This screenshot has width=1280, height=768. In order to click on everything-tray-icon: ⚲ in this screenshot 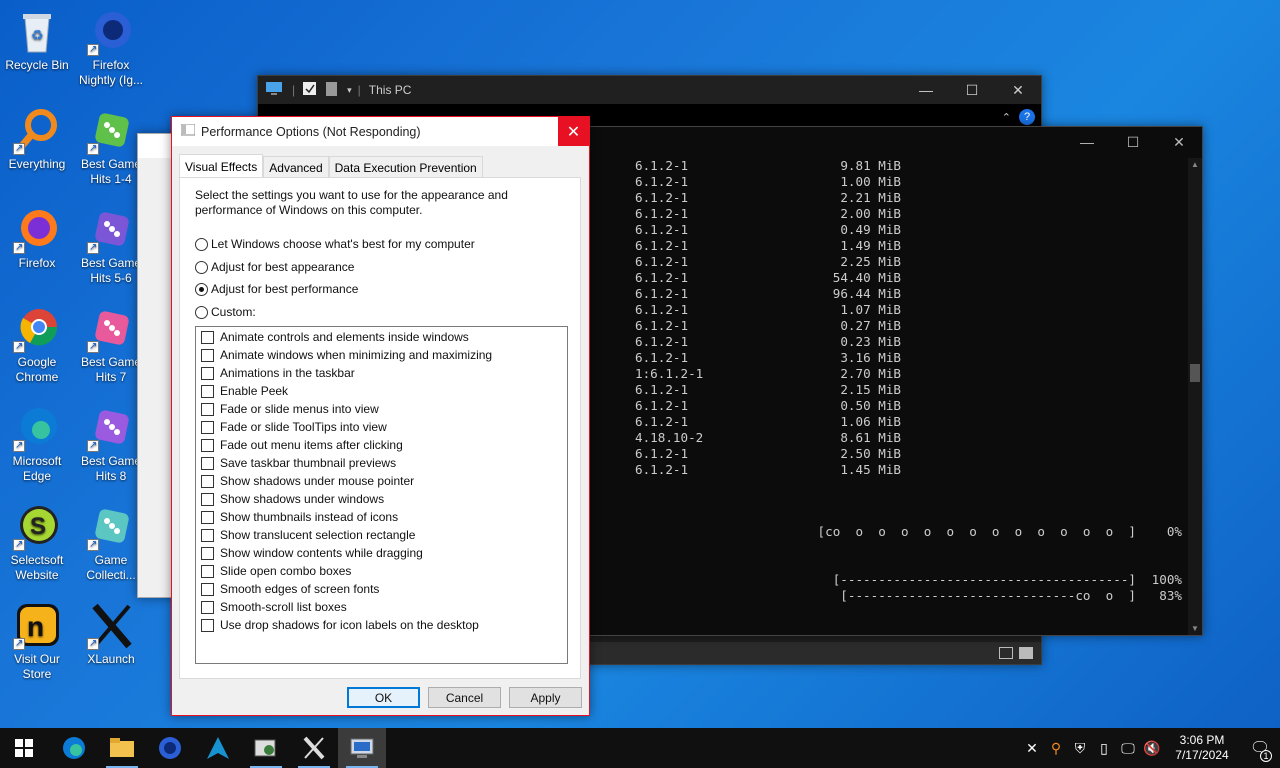, I will do `click(1056, 748)`.